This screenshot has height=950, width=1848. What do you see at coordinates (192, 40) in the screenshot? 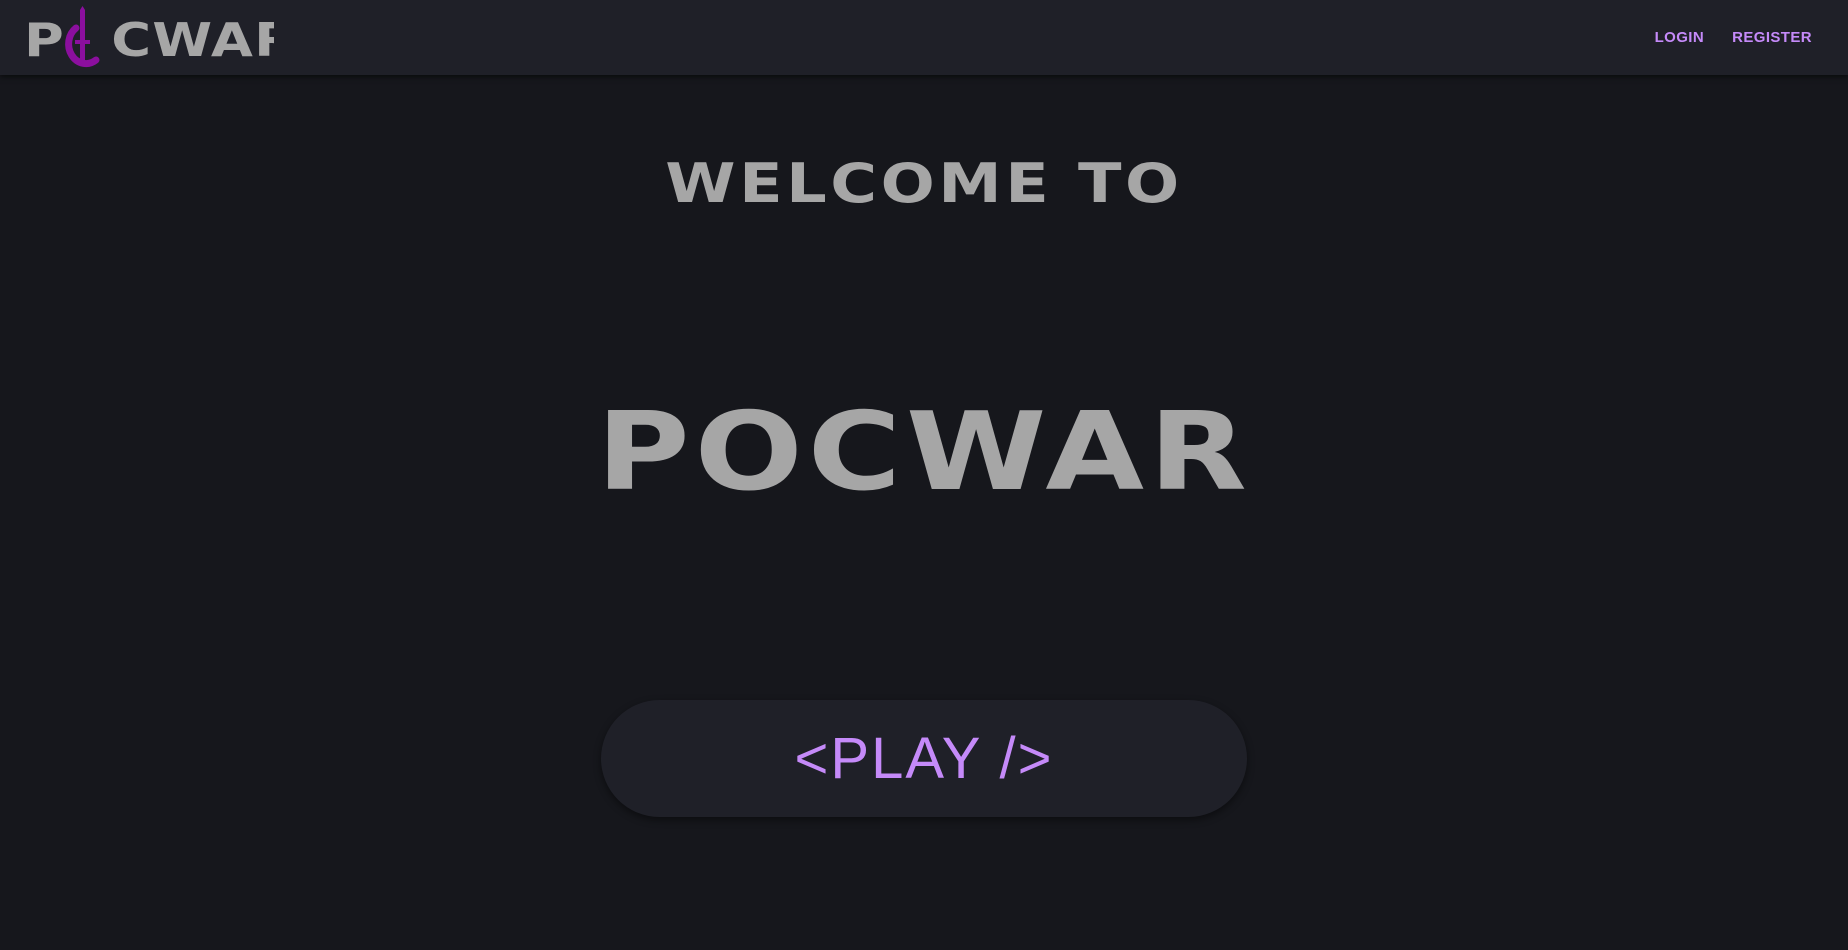
I see `logo-letters-cwar: CWAR` at bounding box center [192, 40].